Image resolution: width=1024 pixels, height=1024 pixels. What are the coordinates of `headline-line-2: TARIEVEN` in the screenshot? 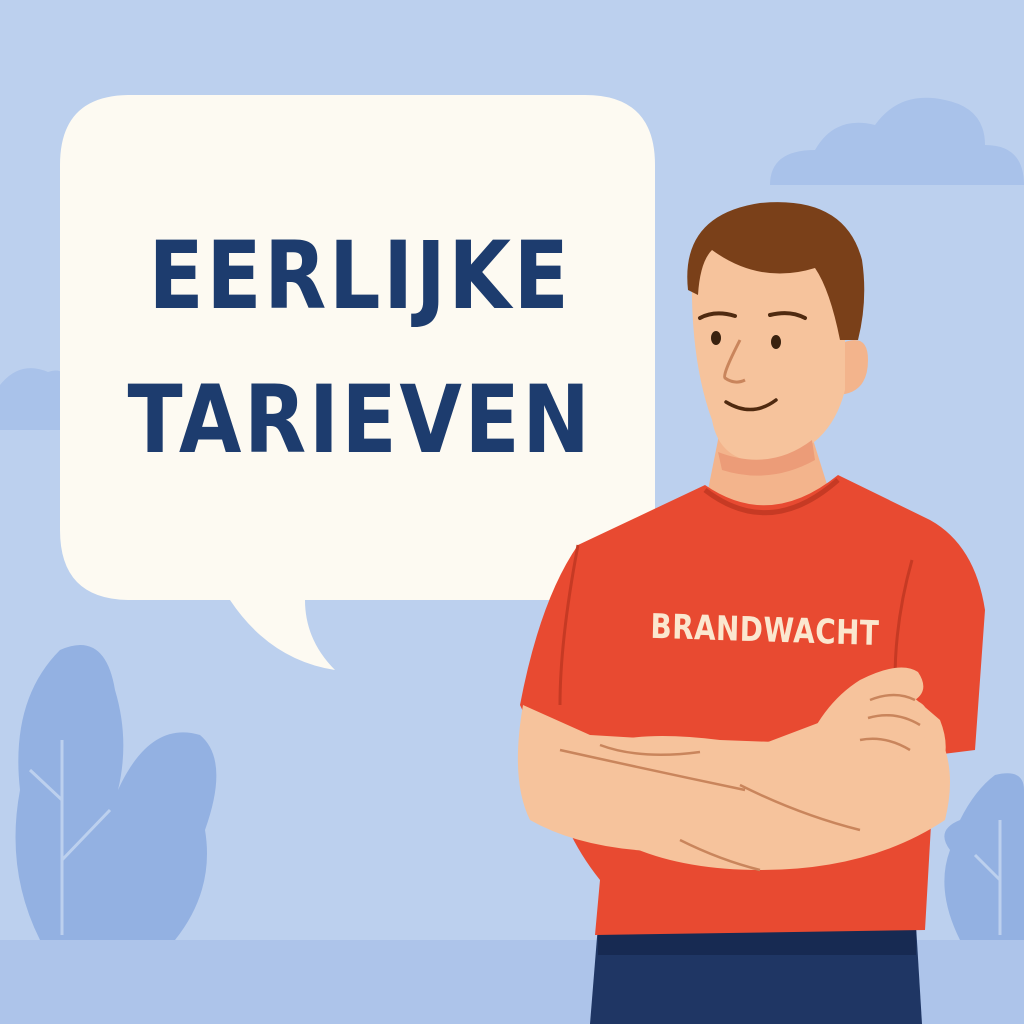 It's located at (360, 420).